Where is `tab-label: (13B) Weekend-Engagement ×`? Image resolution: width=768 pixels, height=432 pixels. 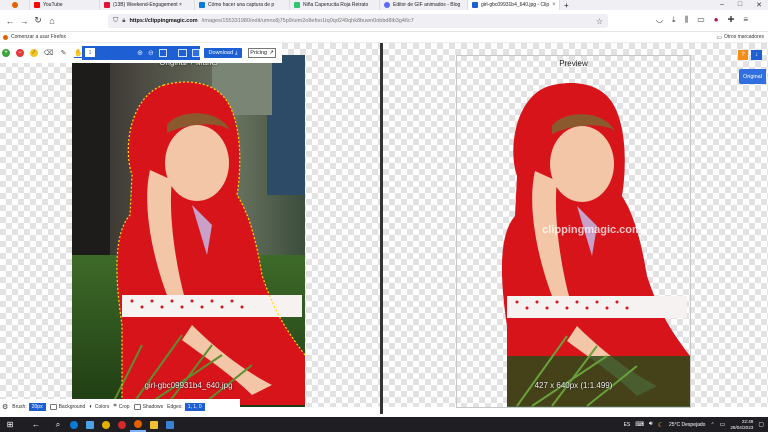 tab-label: (13B) Weekend-Engagement × is located at coordinates (147, 5).